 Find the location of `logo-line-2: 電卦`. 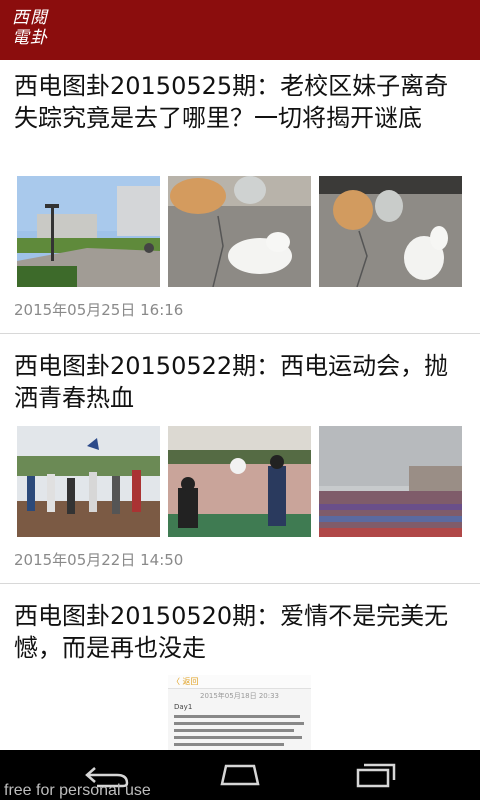

logo-line-2: 電卦 is located at coordinates (30, 38).